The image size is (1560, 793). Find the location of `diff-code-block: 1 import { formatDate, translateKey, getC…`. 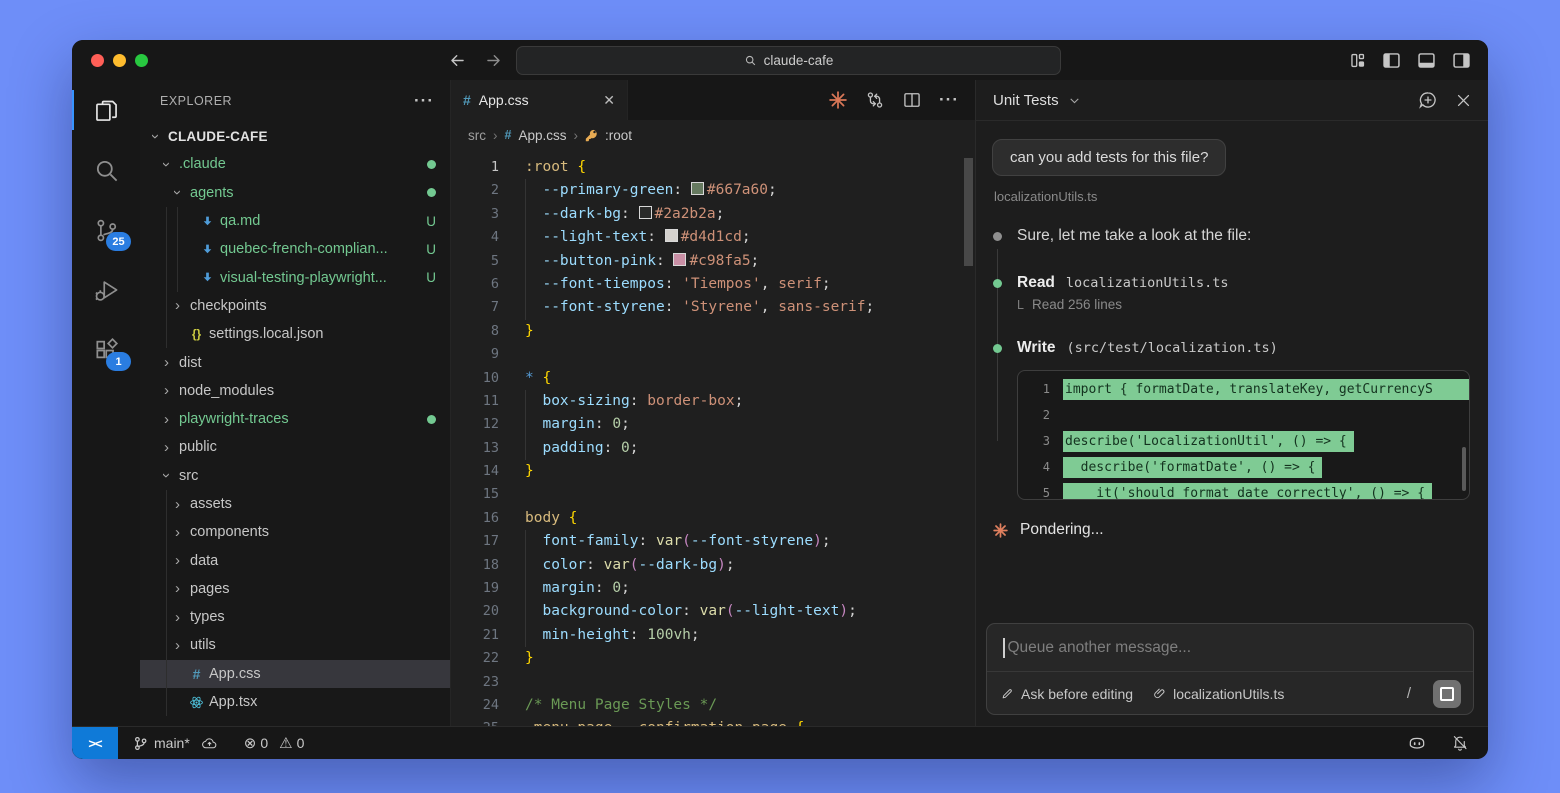

diff-code-block: 1 import { formatDate, translateKey, getC… is located at coordinates (1243, 435).